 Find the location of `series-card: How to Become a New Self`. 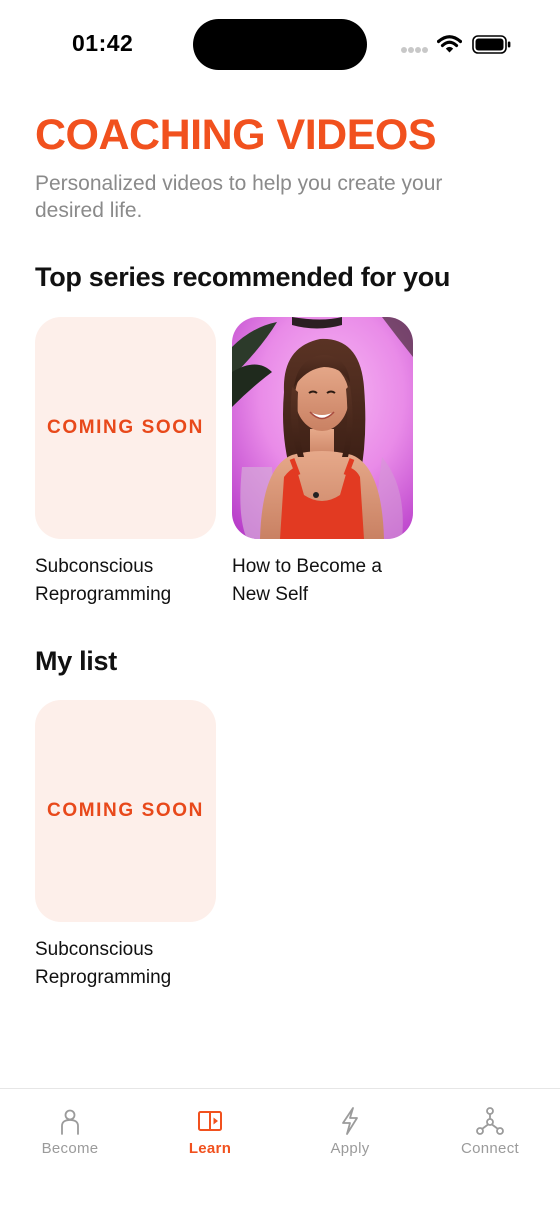

series-card: How to Become a New Self is located at coordinates (322, 463).